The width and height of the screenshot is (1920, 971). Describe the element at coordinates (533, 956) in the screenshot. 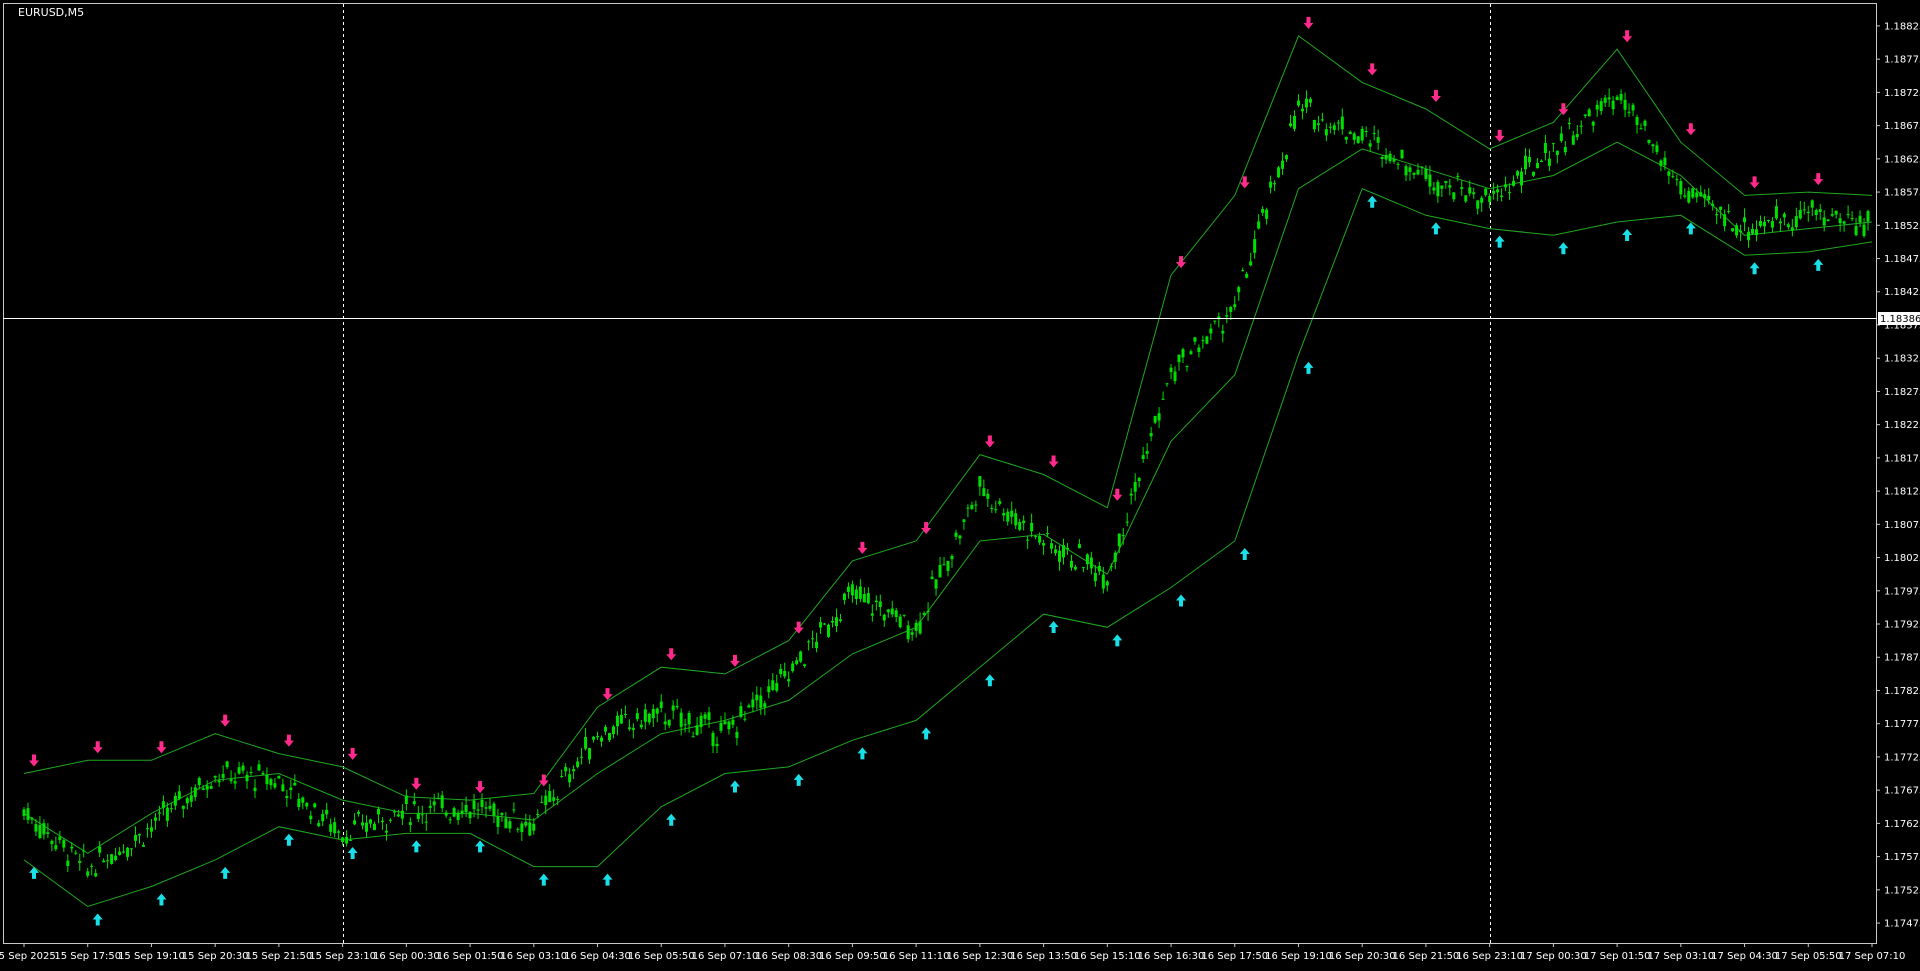

I see `time-tick-label: 16 Sep 03:10` at that location.